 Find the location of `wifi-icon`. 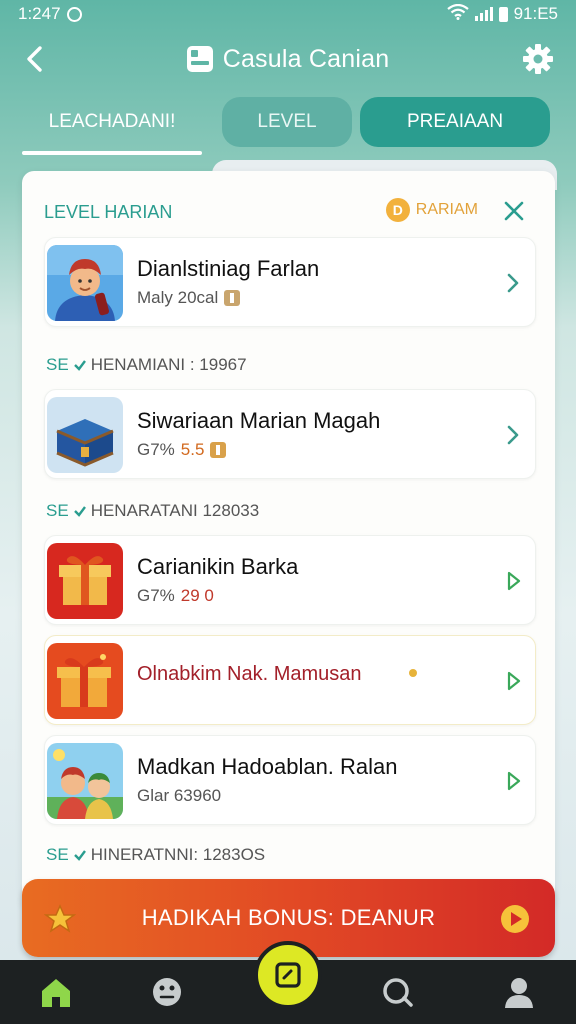

wifi-icon is located at coordinates (457, 14).